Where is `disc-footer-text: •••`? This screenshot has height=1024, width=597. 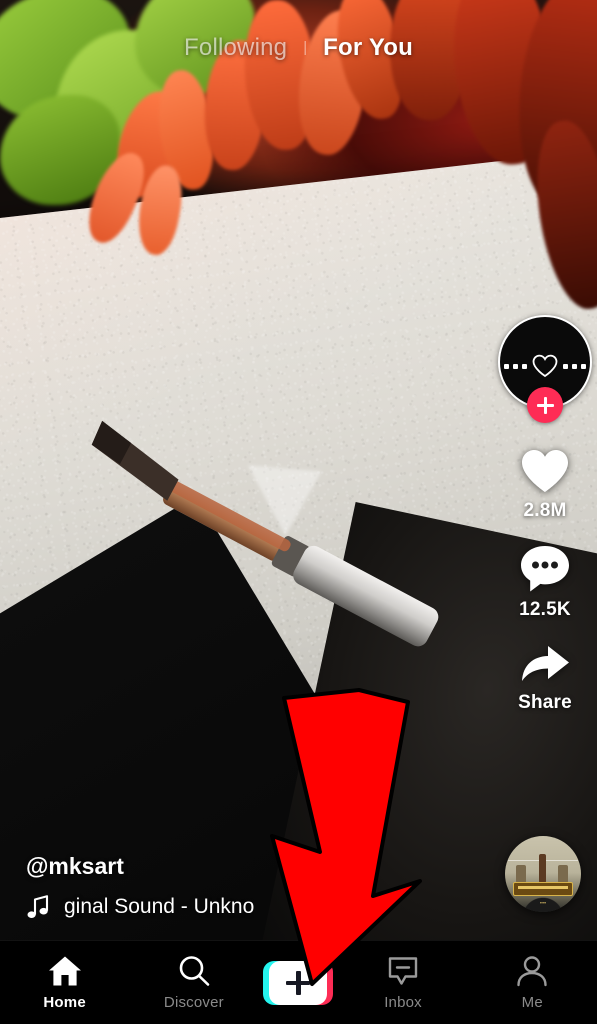
disc-footer-text: ••• is located at coordinates (543, 903).